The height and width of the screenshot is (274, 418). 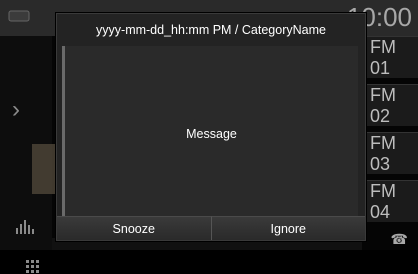 What do you see at coordinates (19, 16) in the screenshot?
I see `source-icon` at bounding box center [19, 16].